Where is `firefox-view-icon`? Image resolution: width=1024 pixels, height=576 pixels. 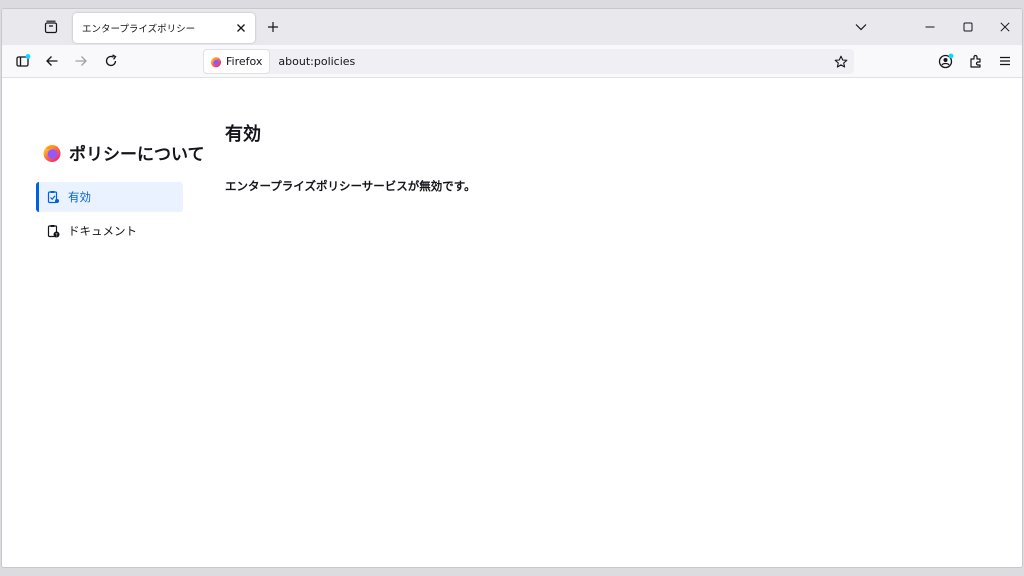
firefox-view-icon is located at coordinates (51, 27).